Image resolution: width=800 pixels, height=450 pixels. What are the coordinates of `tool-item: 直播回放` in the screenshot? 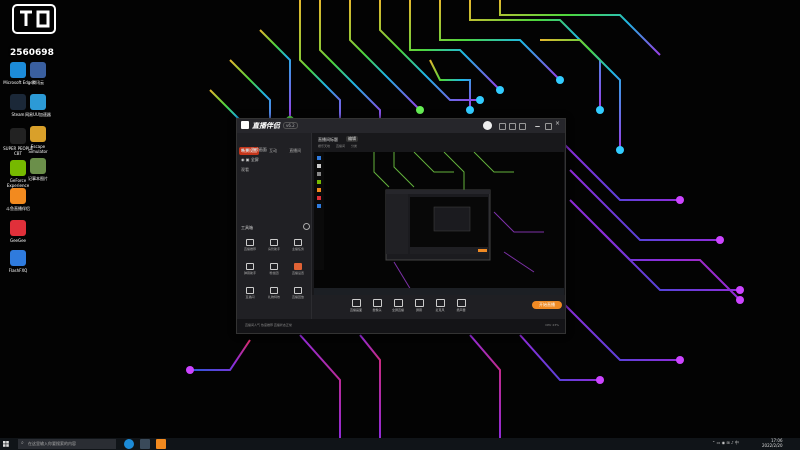 It's located at (298, 293).